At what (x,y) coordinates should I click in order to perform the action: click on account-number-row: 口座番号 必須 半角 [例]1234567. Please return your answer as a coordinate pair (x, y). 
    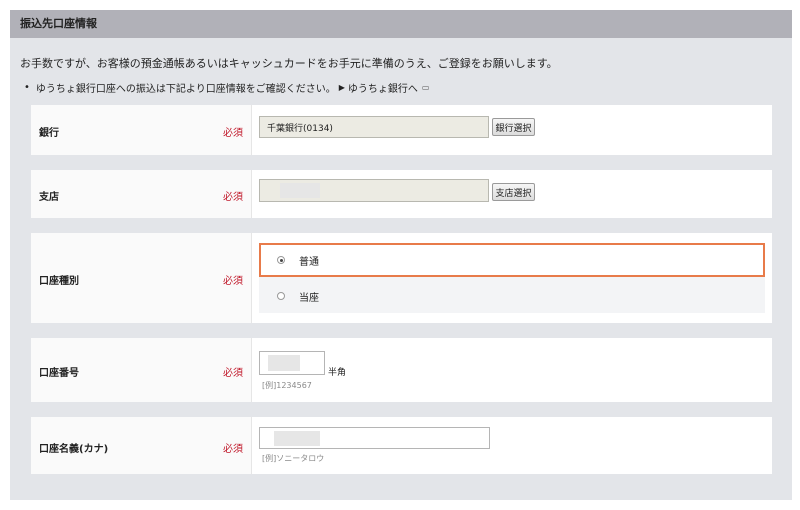
    Looking at the image, I should click on (401, 370).